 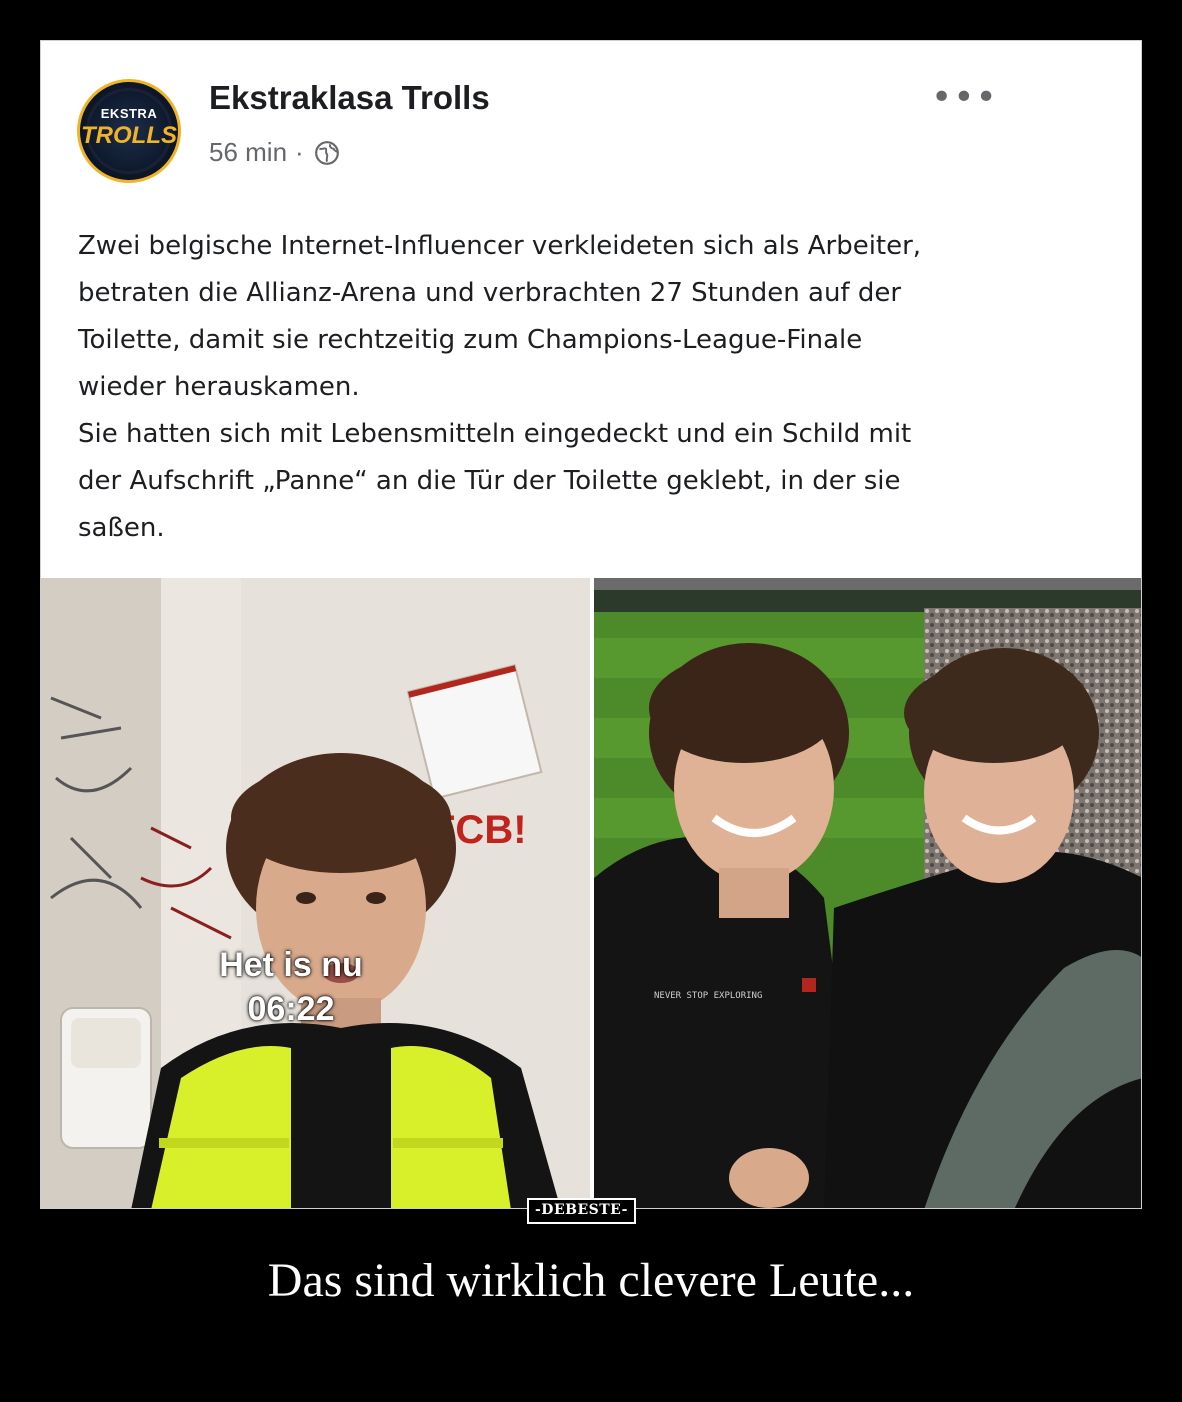 What do you see at coordinates (964, 97) in the screenshot?
I see `more-options-button: •••` at bounding box center [964, 97].